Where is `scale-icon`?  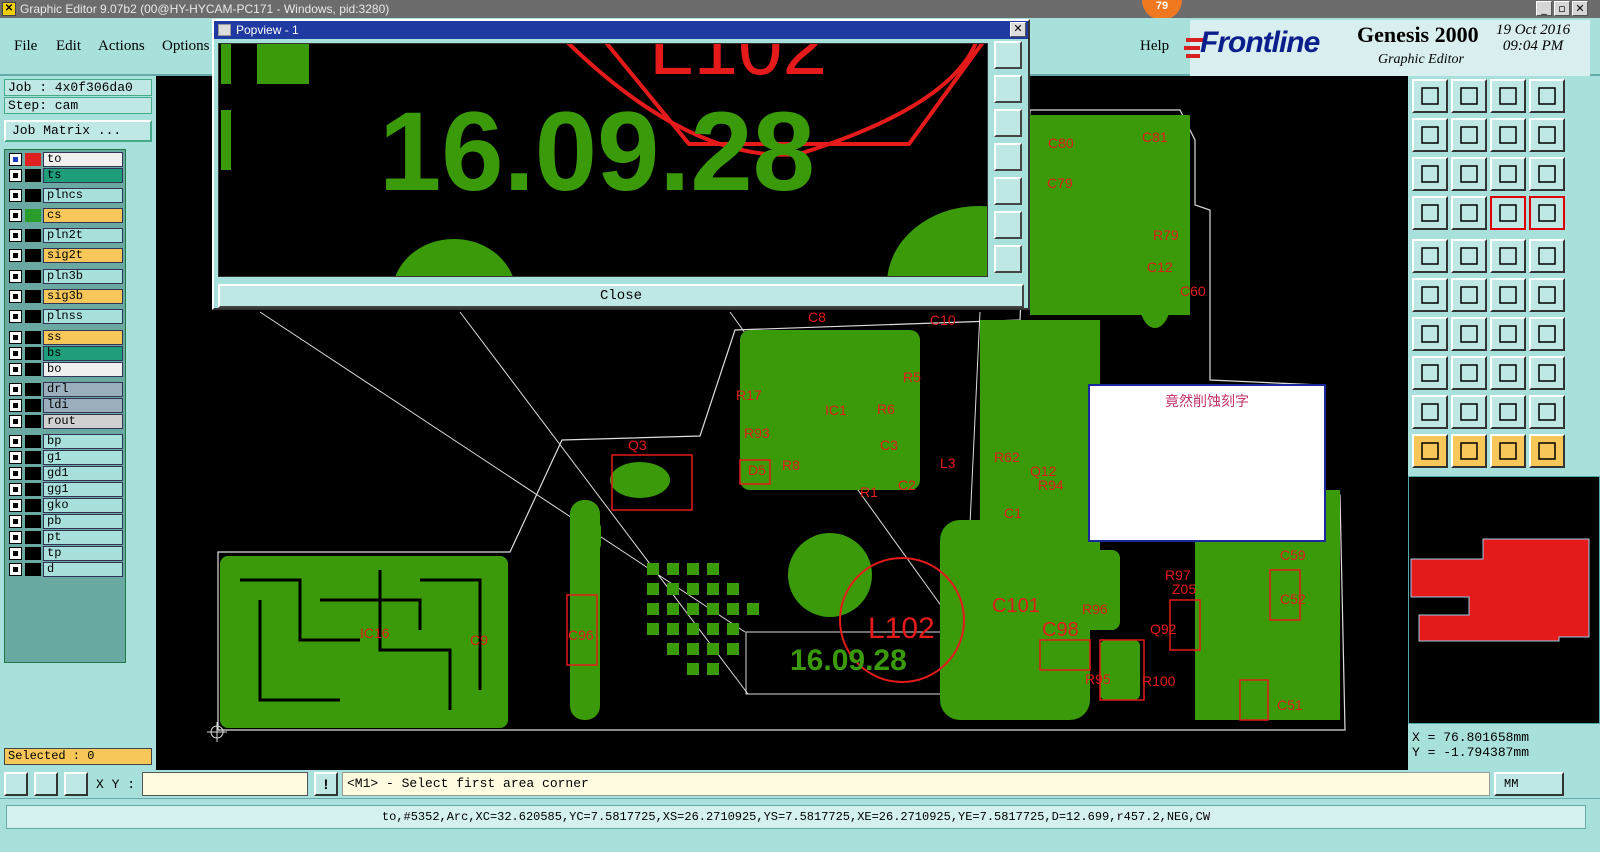 scale-icon is located at coordinates (1508, 174).